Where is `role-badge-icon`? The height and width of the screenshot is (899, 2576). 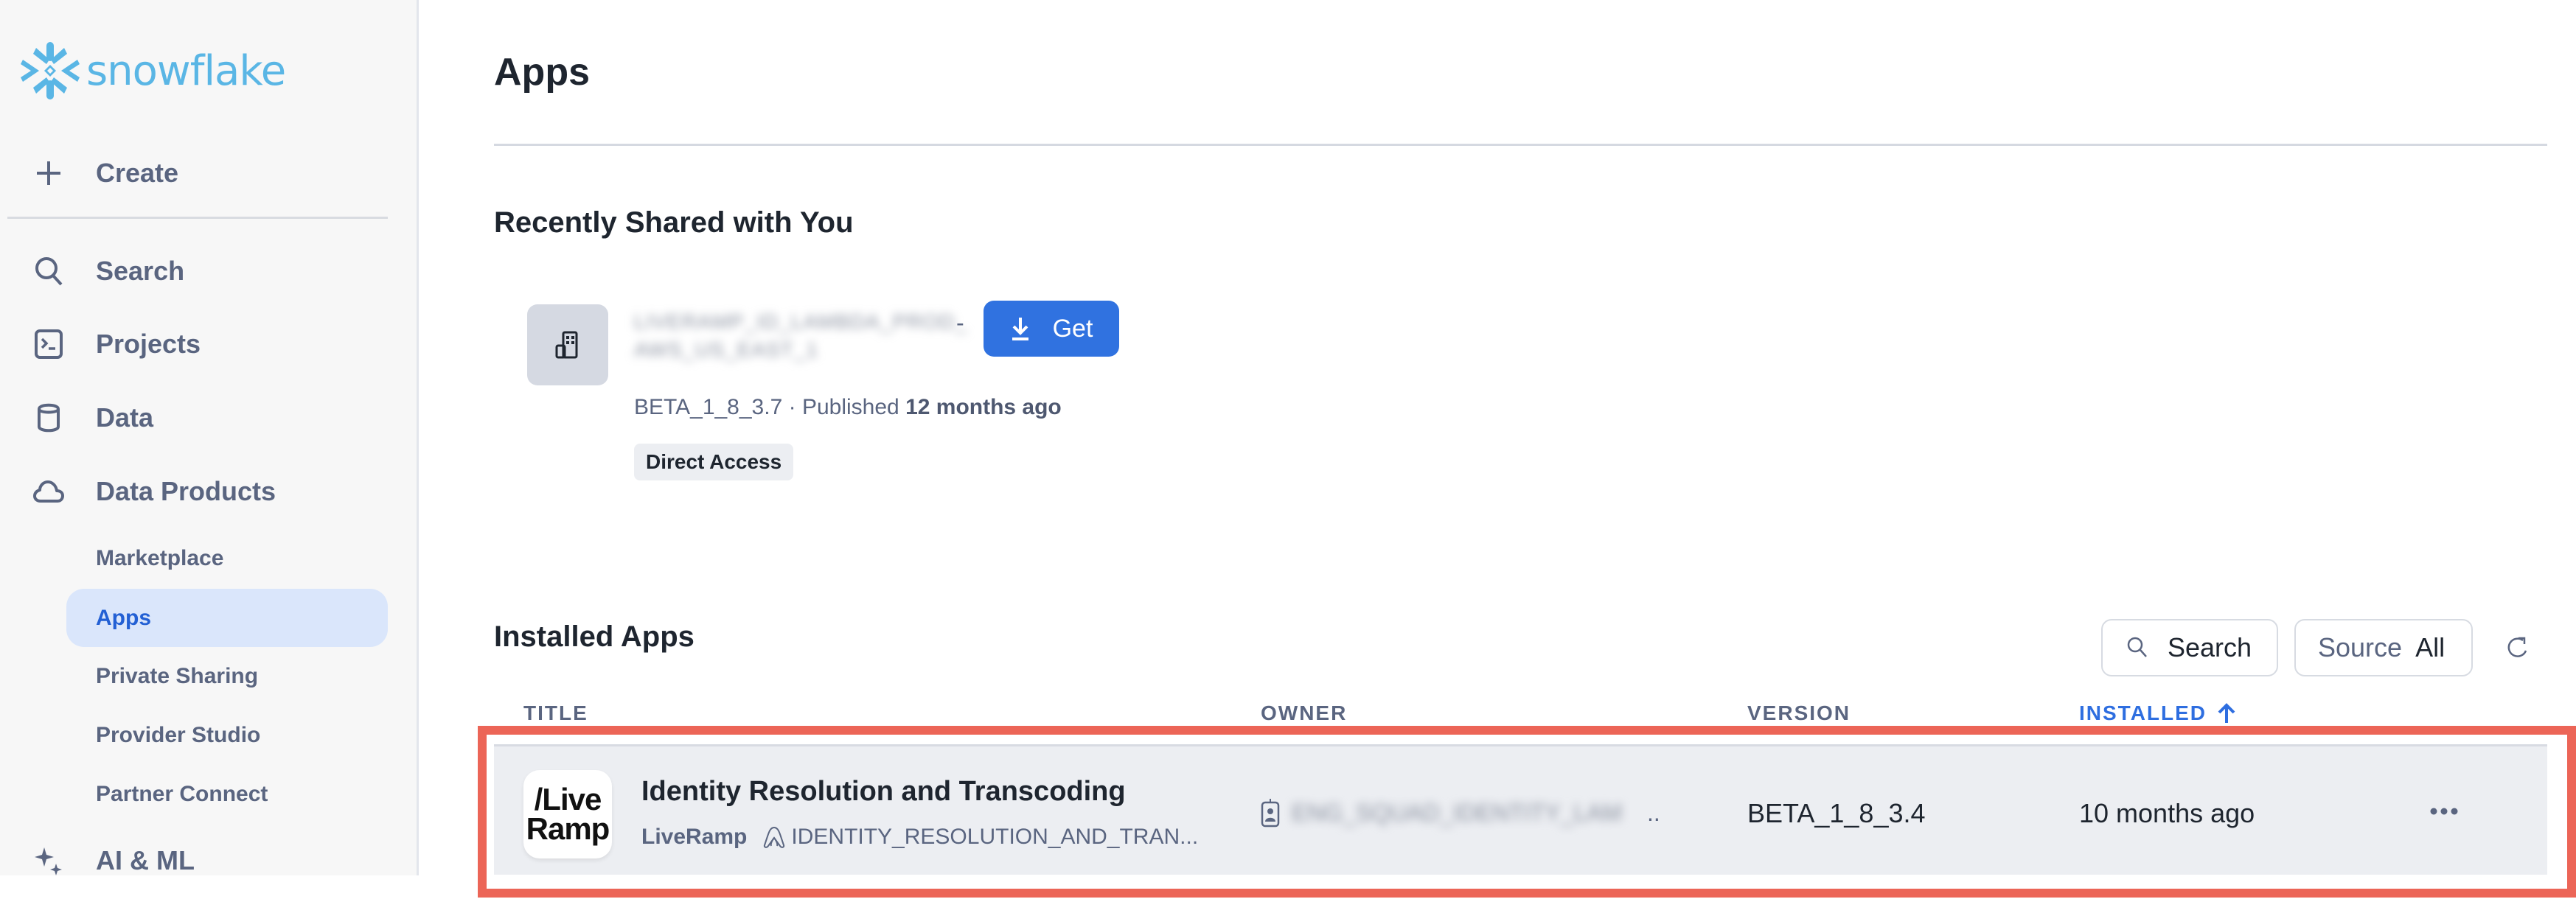 role-badge-icon is located at coordinates (1270, 813).